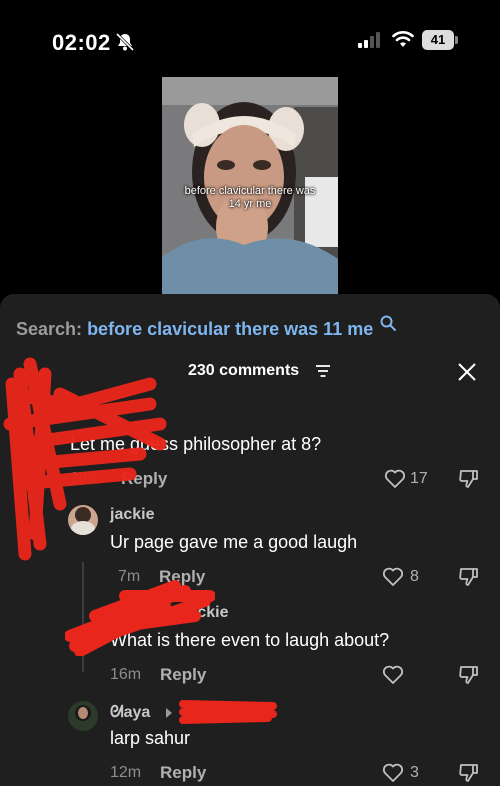 This screenshot has width=500, height=786. Describe the element at coordinates (81, 42) in the screenshot. I see `status-time: 02:02` at that location.